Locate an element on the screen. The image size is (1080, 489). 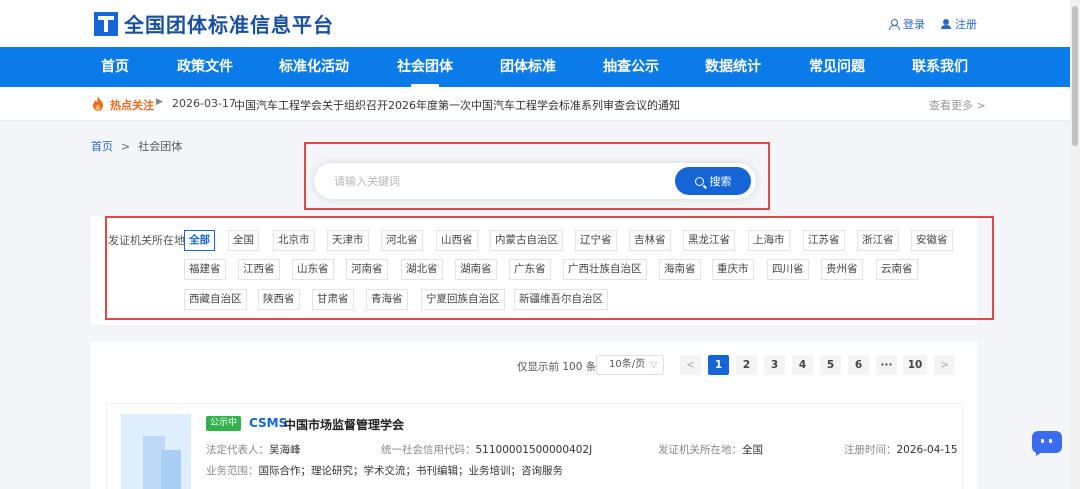
notice-date: 2026-03-17 is located at coordinates (204, 103).